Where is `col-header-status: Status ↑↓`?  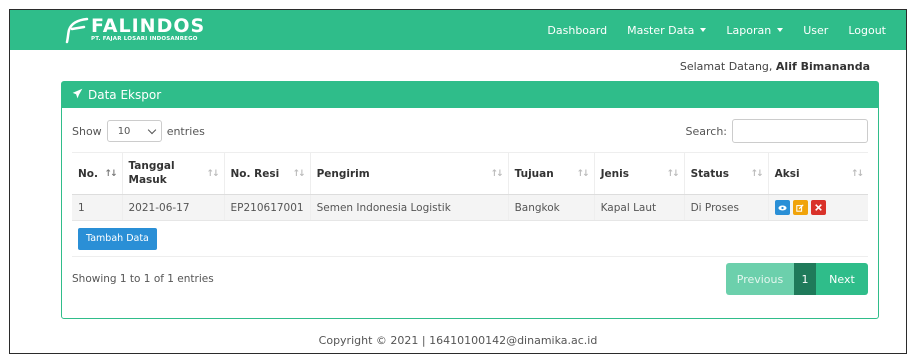
col-header-status: Status ↑↓ is located at coordinates (726, 173).